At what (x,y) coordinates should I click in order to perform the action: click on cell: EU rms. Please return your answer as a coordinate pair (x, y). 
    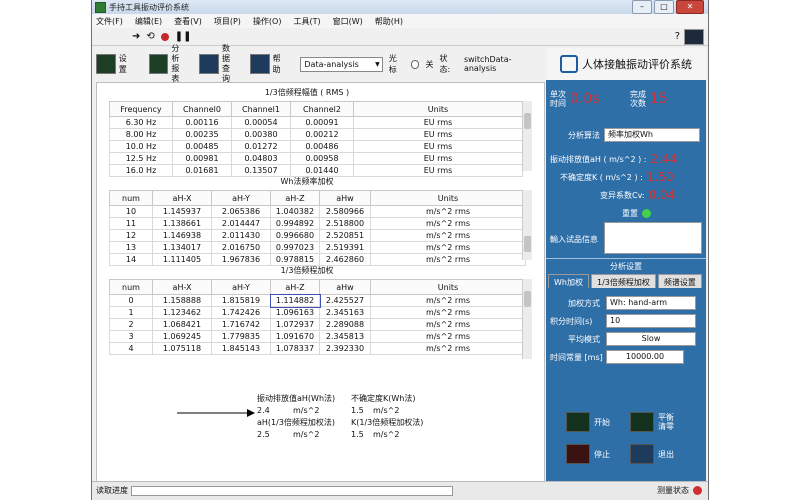
    Looking at the image, I should click on (438, 146).